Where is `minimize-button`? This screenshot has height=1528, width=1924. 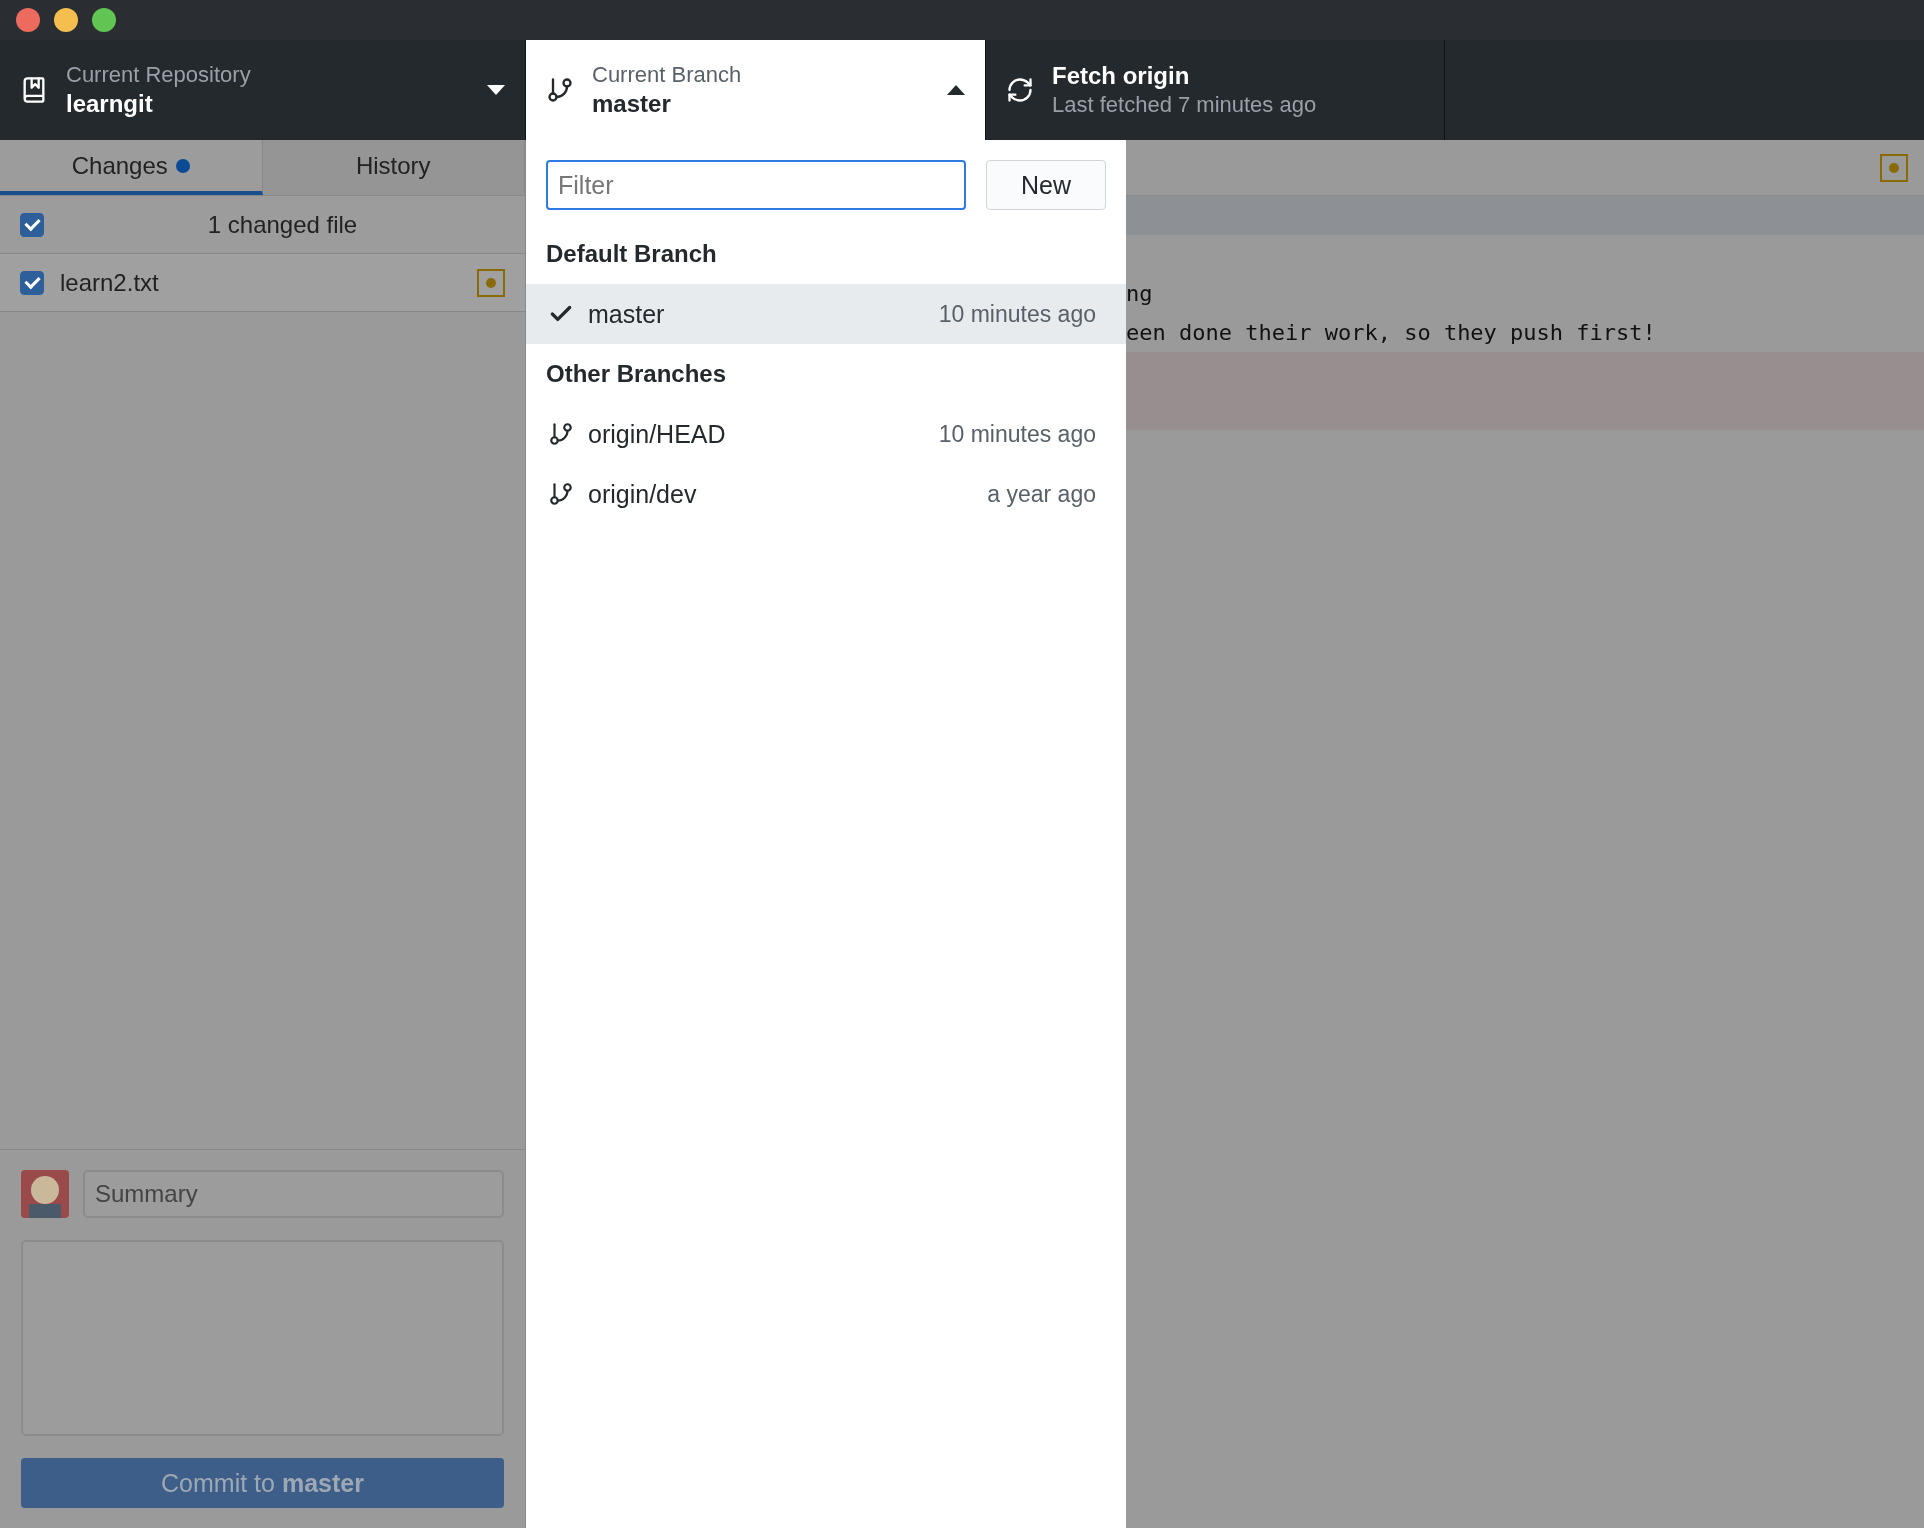
minimize-button is located at coordinates (66, 20).